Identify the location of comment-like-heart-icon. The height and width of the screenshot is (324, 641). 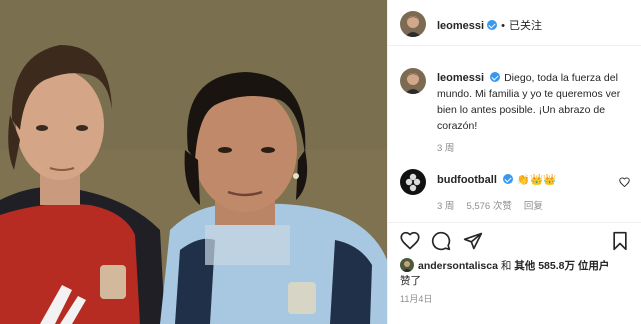
(624, 182).